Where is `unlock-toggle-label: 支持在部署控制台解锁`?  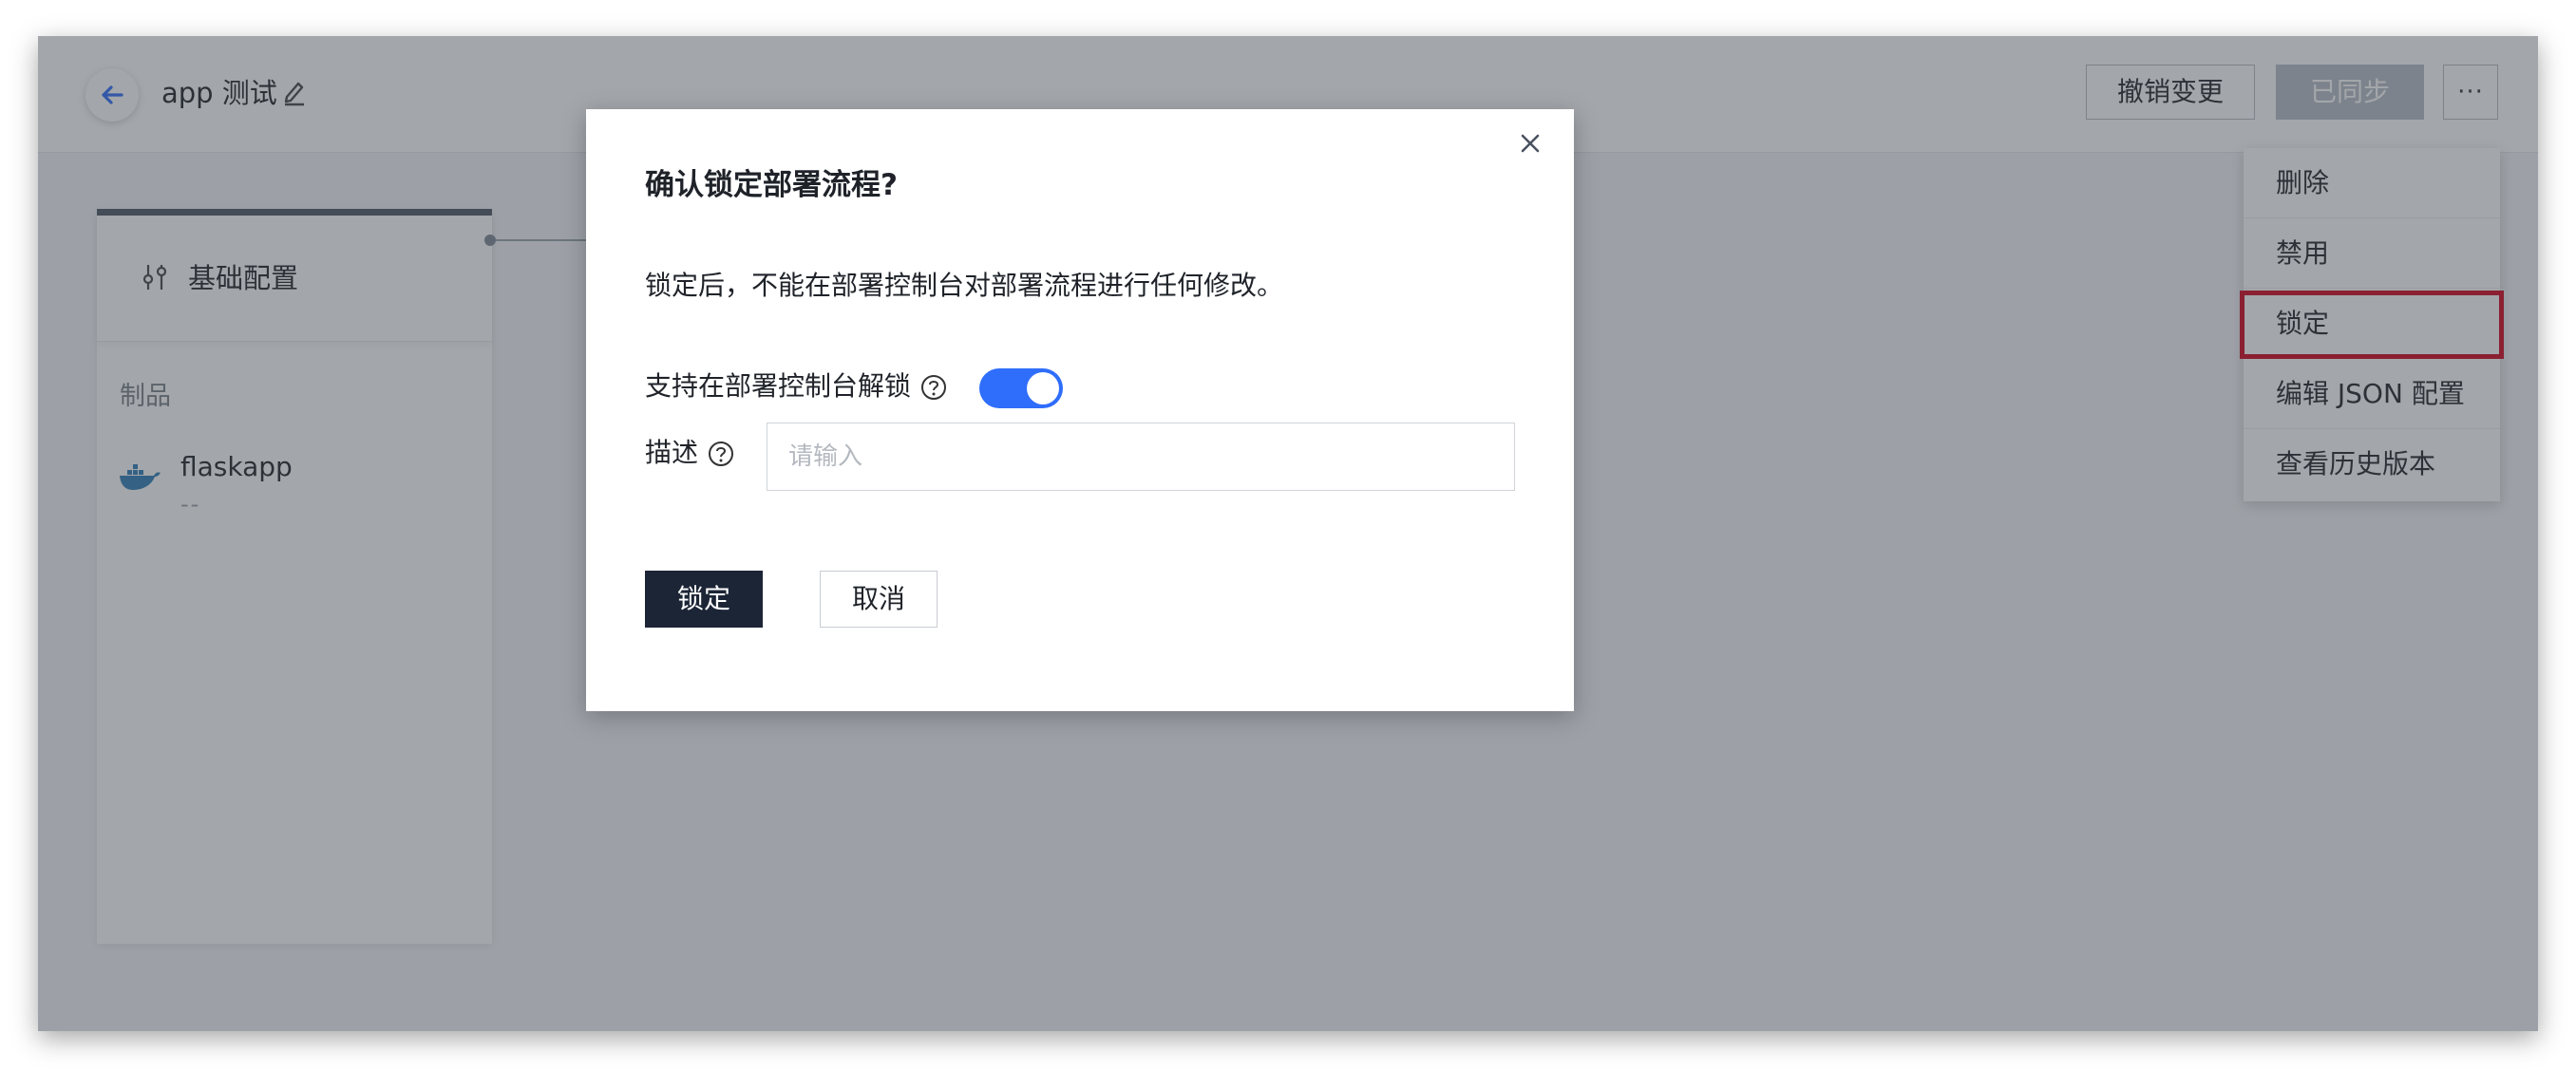 unlock-toggle-label: 支持在部署控制台解锁 is located at coordinates (778, 386).